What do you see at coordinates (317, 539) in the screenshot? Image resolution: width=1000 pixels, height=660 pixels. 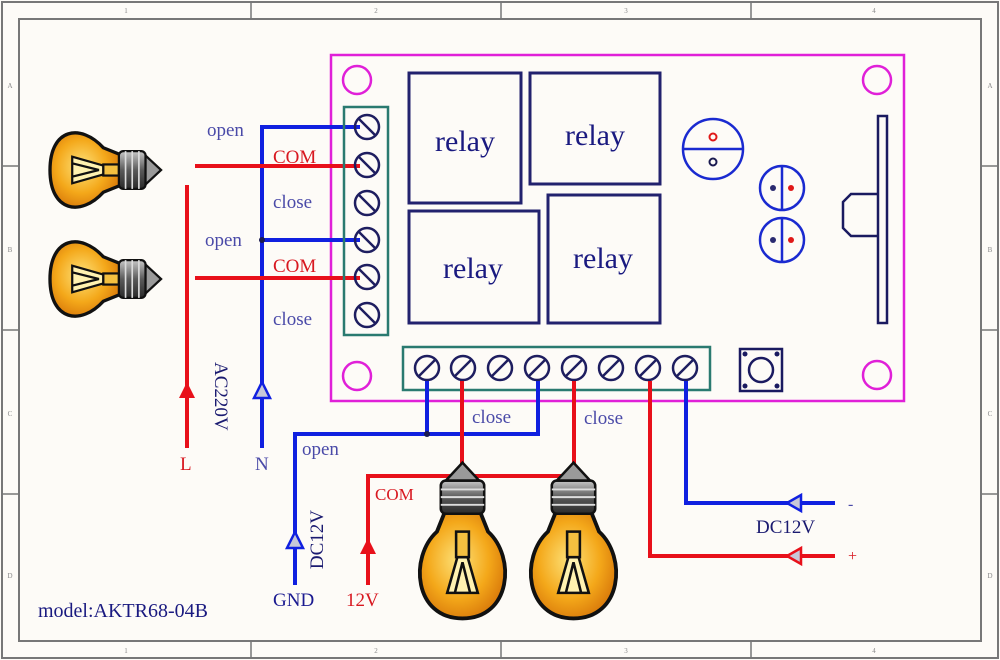 I see `dc-voltage-label: DC12V` at bounding box center [317, 539].